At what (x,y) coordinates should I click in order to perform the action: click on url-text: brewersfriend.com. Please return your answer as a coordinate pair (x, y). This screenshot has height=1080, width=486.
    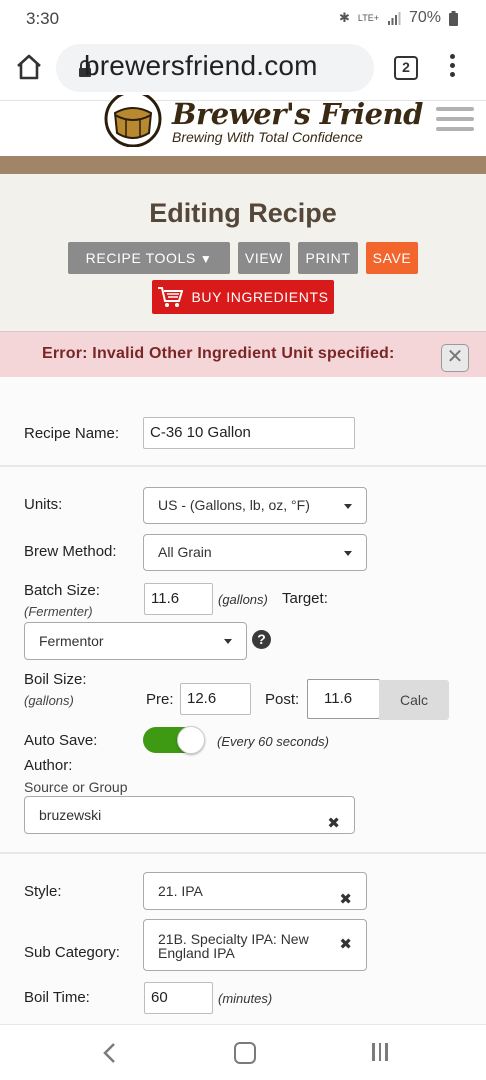
    Looking at the image, I should click on (201, 65).